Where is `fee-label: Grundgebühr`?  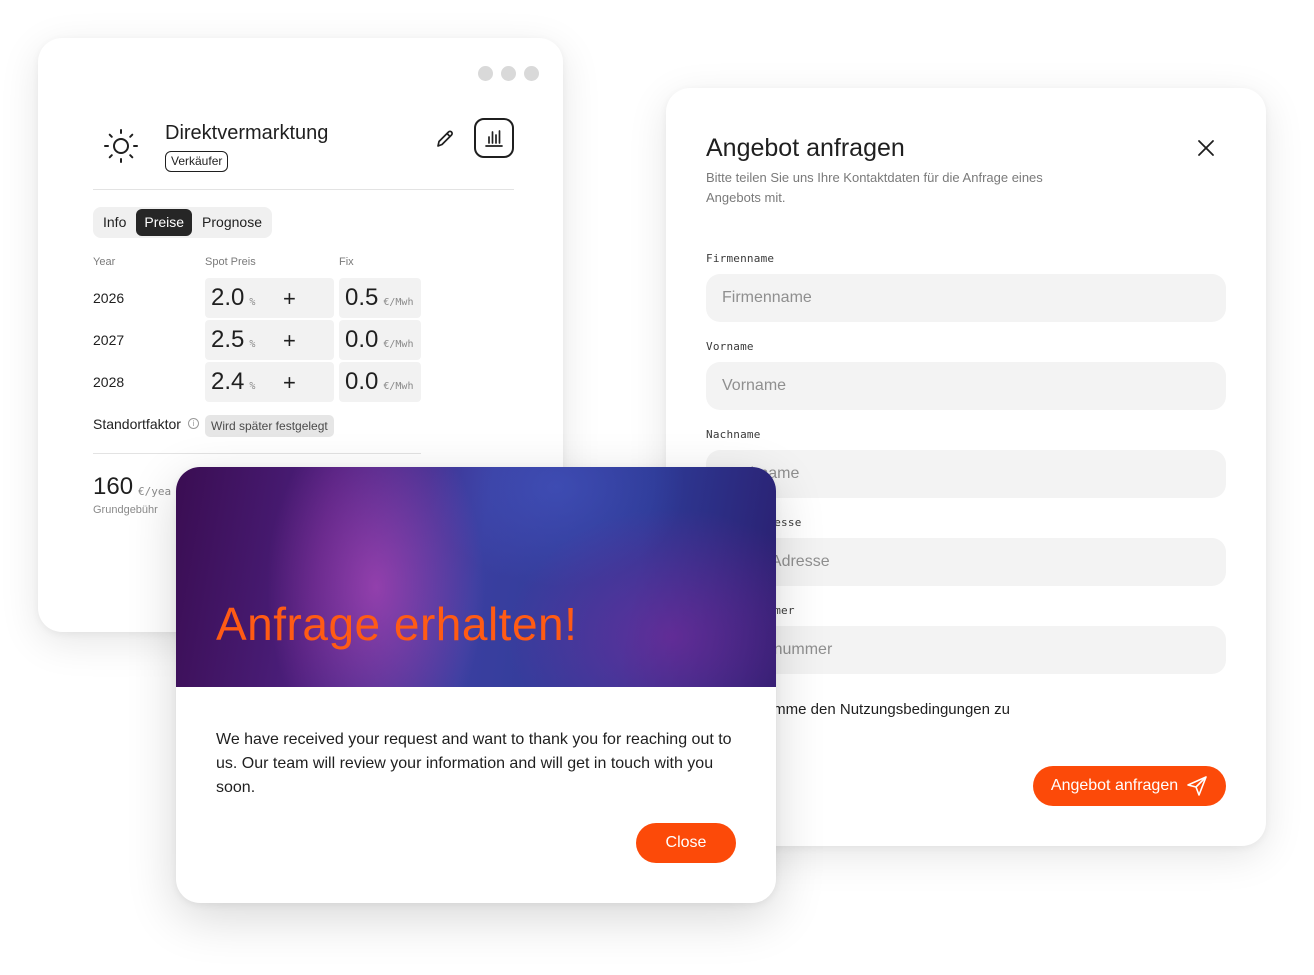 fee-label: Grundgebühr is located at coordinates (125, 510).